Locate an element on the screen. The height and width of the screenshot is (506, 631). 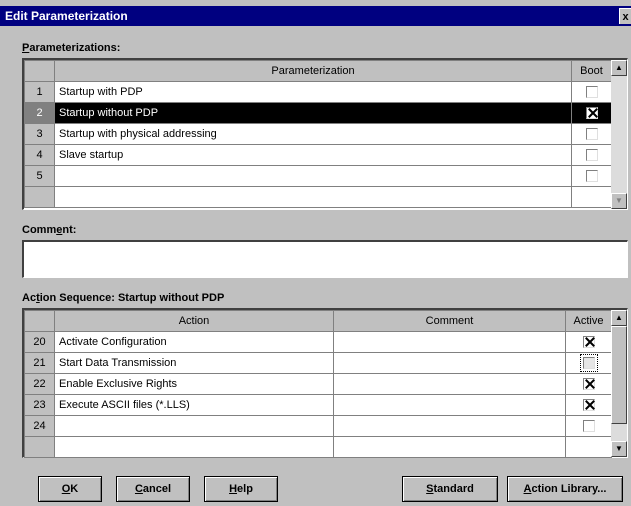
cancel-button: Cancel is located at coordinates (153, 489).